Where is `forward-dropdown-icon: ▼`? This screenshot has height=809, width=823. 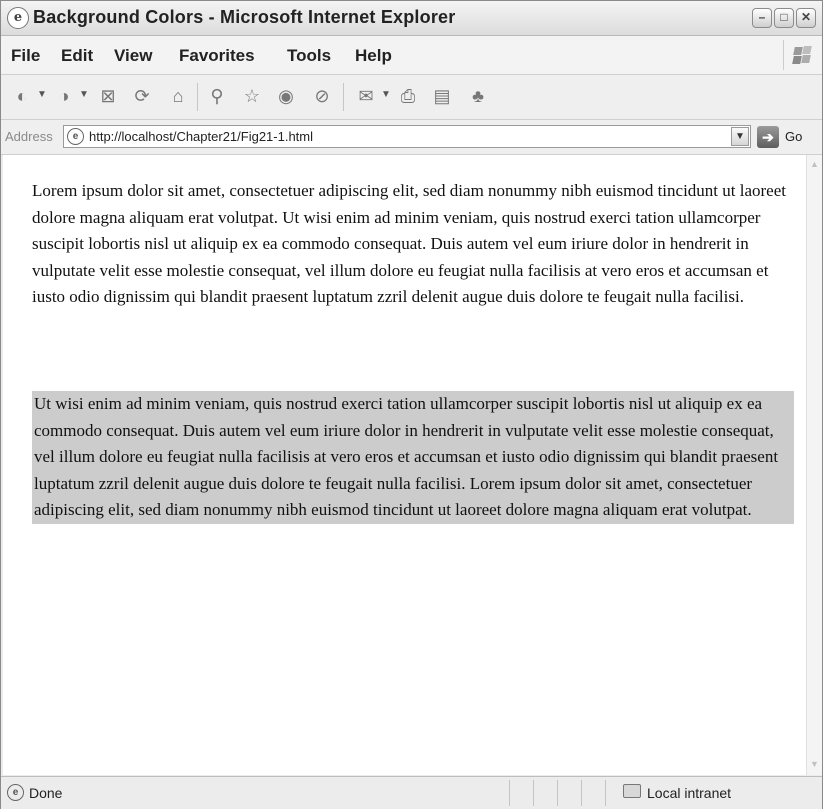
forward-dropdown-icon: ▼ is located at coordinates (84, 94).